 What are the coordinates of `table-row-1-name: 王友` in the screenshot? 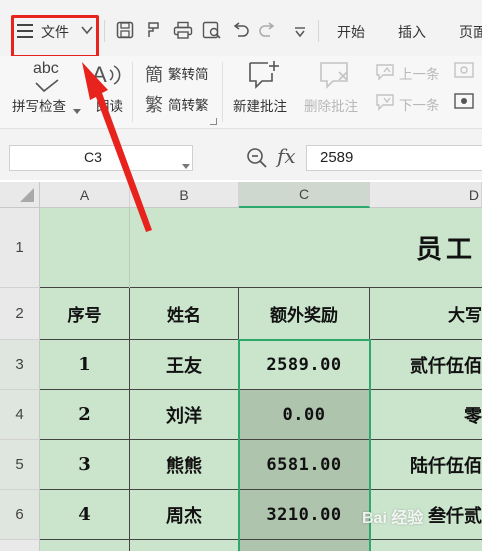 It's located at (184, 365).